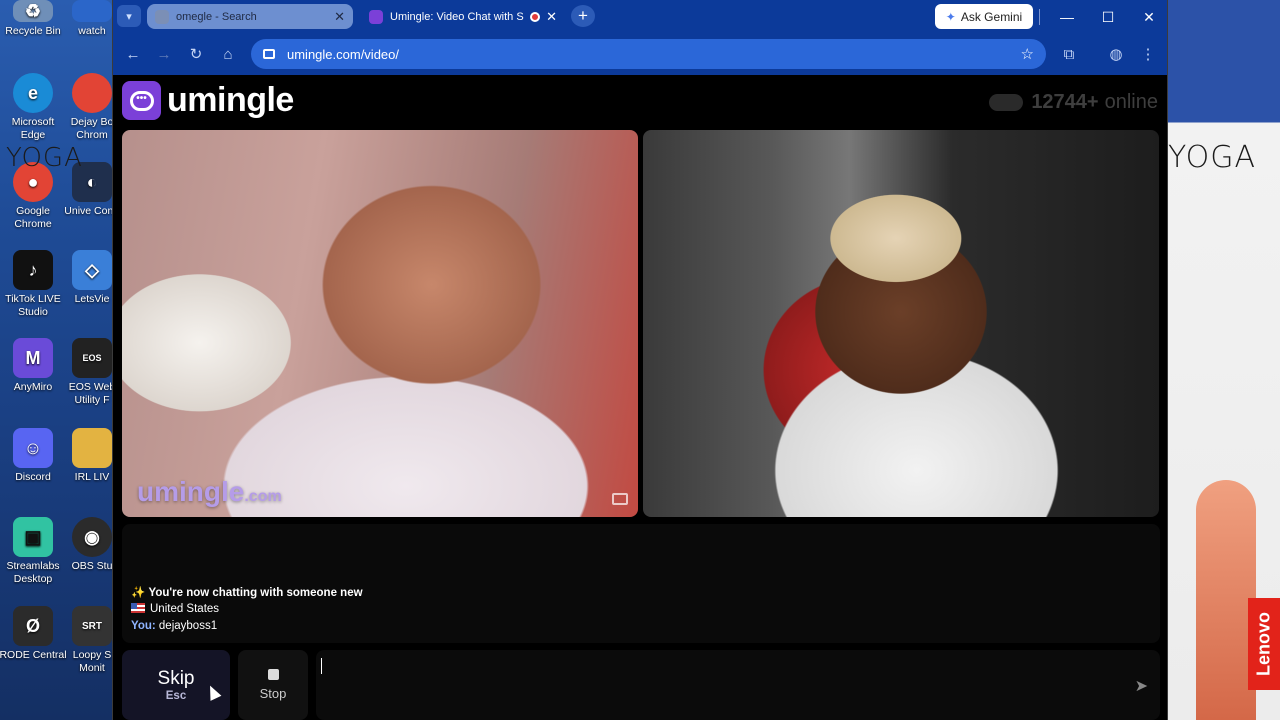  I want to click on stop-button: Stop, so click(273, 685).